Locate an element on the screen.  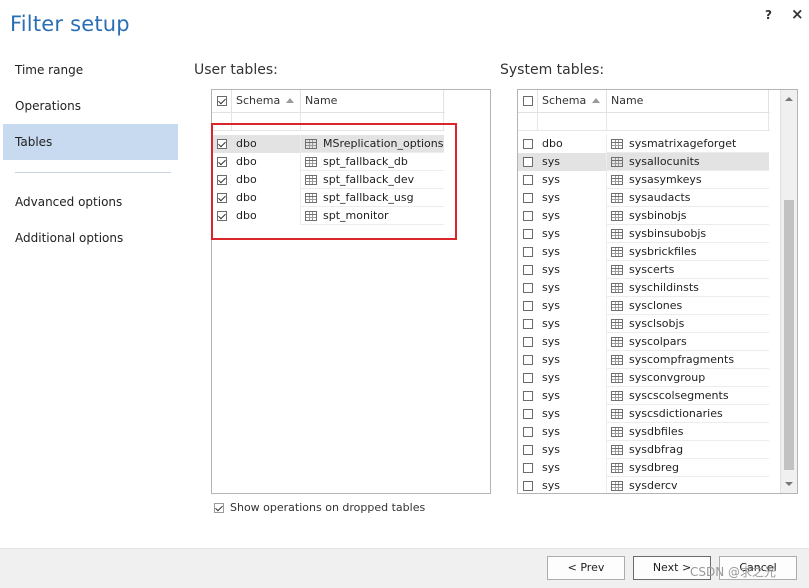
table-row: sys sysallocunits is located at coordinates (643, 162).